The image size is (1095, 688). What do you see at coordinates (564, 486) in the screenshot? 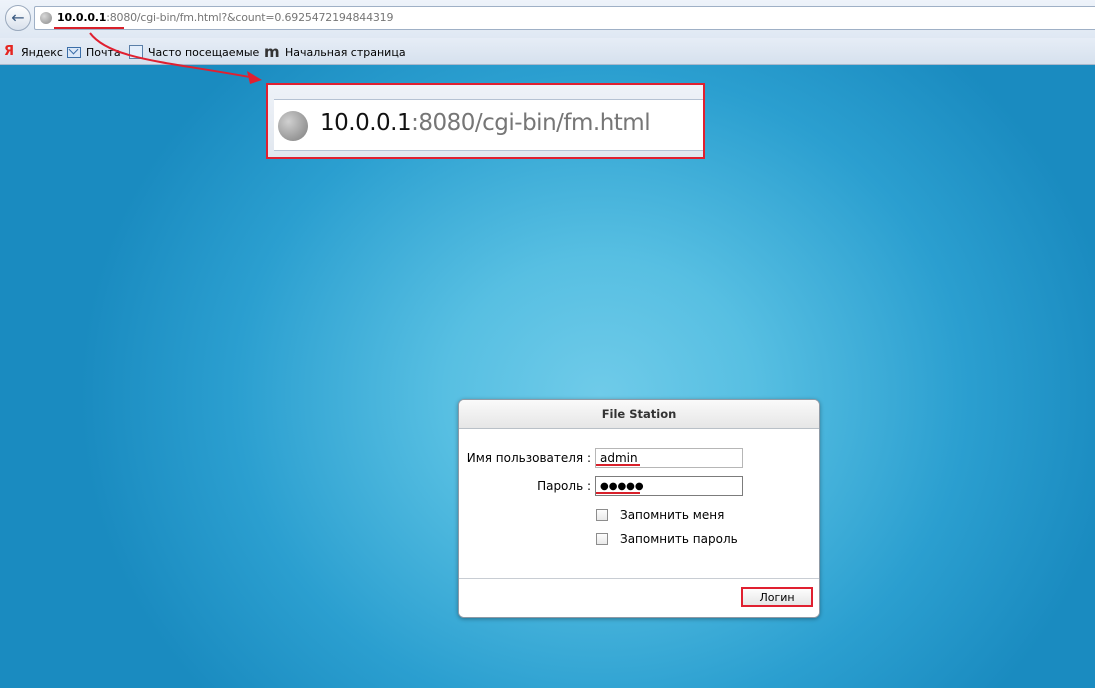
I see `password-label: Пароль :` at bounding box center [564, 486].